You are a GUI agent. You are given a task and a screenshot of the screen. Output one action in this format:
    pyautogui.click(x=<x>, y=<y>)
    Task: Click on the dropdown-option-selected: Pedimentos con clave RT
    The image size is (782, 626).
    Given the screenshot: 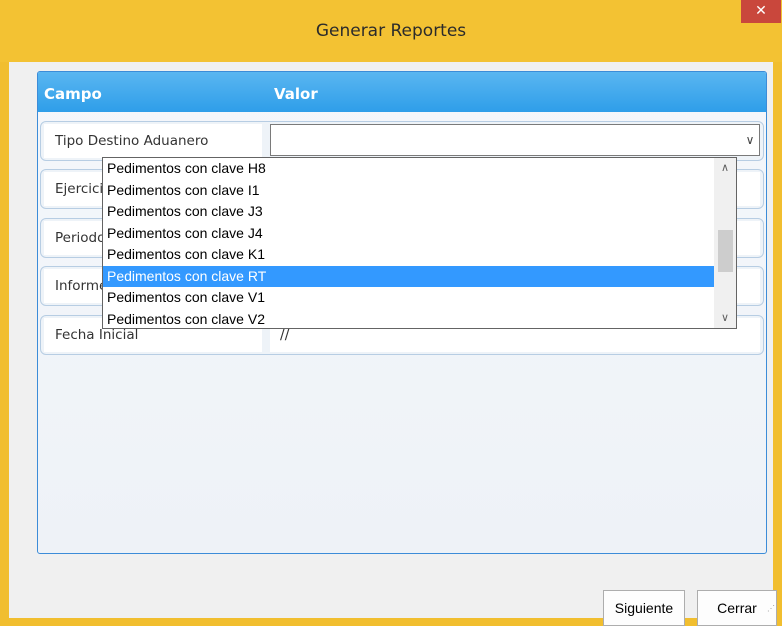 What is the action you would take?
    pyautogui.click(x=419, y=276)
    